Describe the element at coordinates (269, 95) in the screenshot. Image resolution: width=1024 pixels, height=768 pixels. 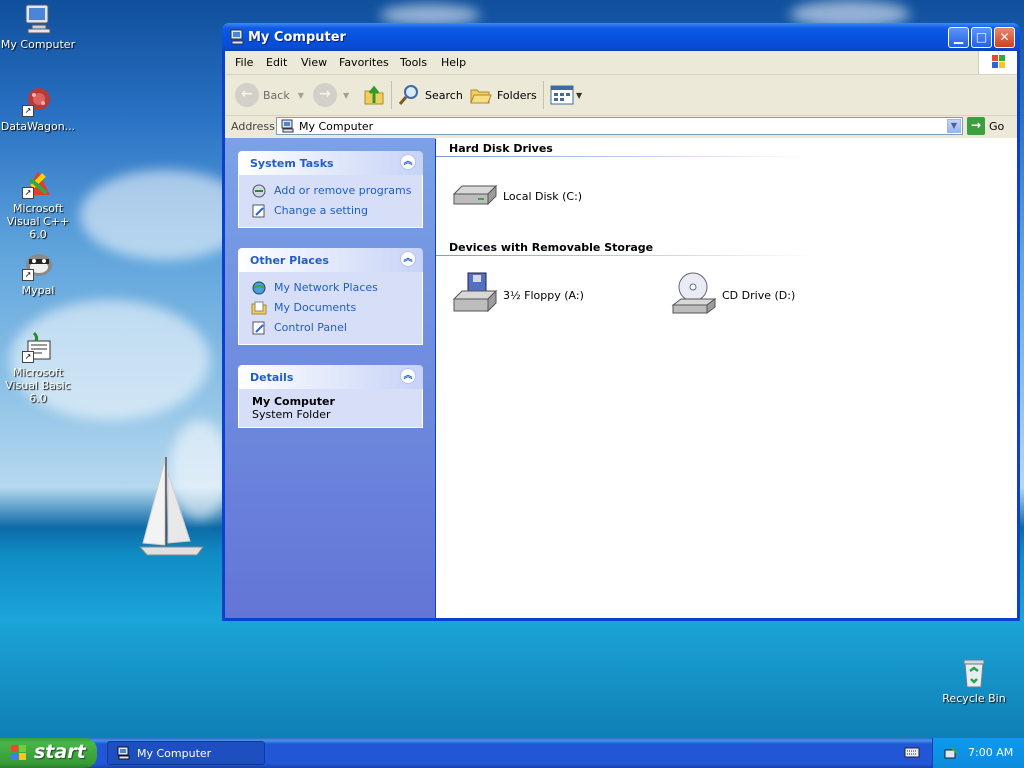
I see `back-button: ← Back ▼` at that location.